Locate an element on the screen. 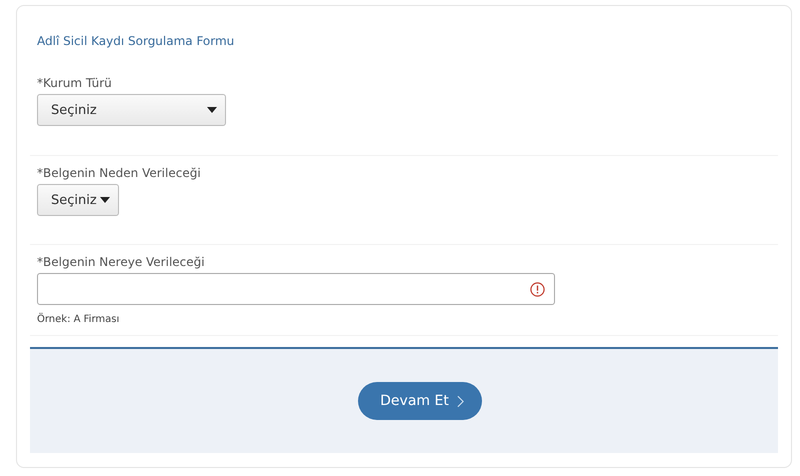 The height and width of the screenshot is (476, 800). continue-button: Devam Et is located at coordinates (420, 401).